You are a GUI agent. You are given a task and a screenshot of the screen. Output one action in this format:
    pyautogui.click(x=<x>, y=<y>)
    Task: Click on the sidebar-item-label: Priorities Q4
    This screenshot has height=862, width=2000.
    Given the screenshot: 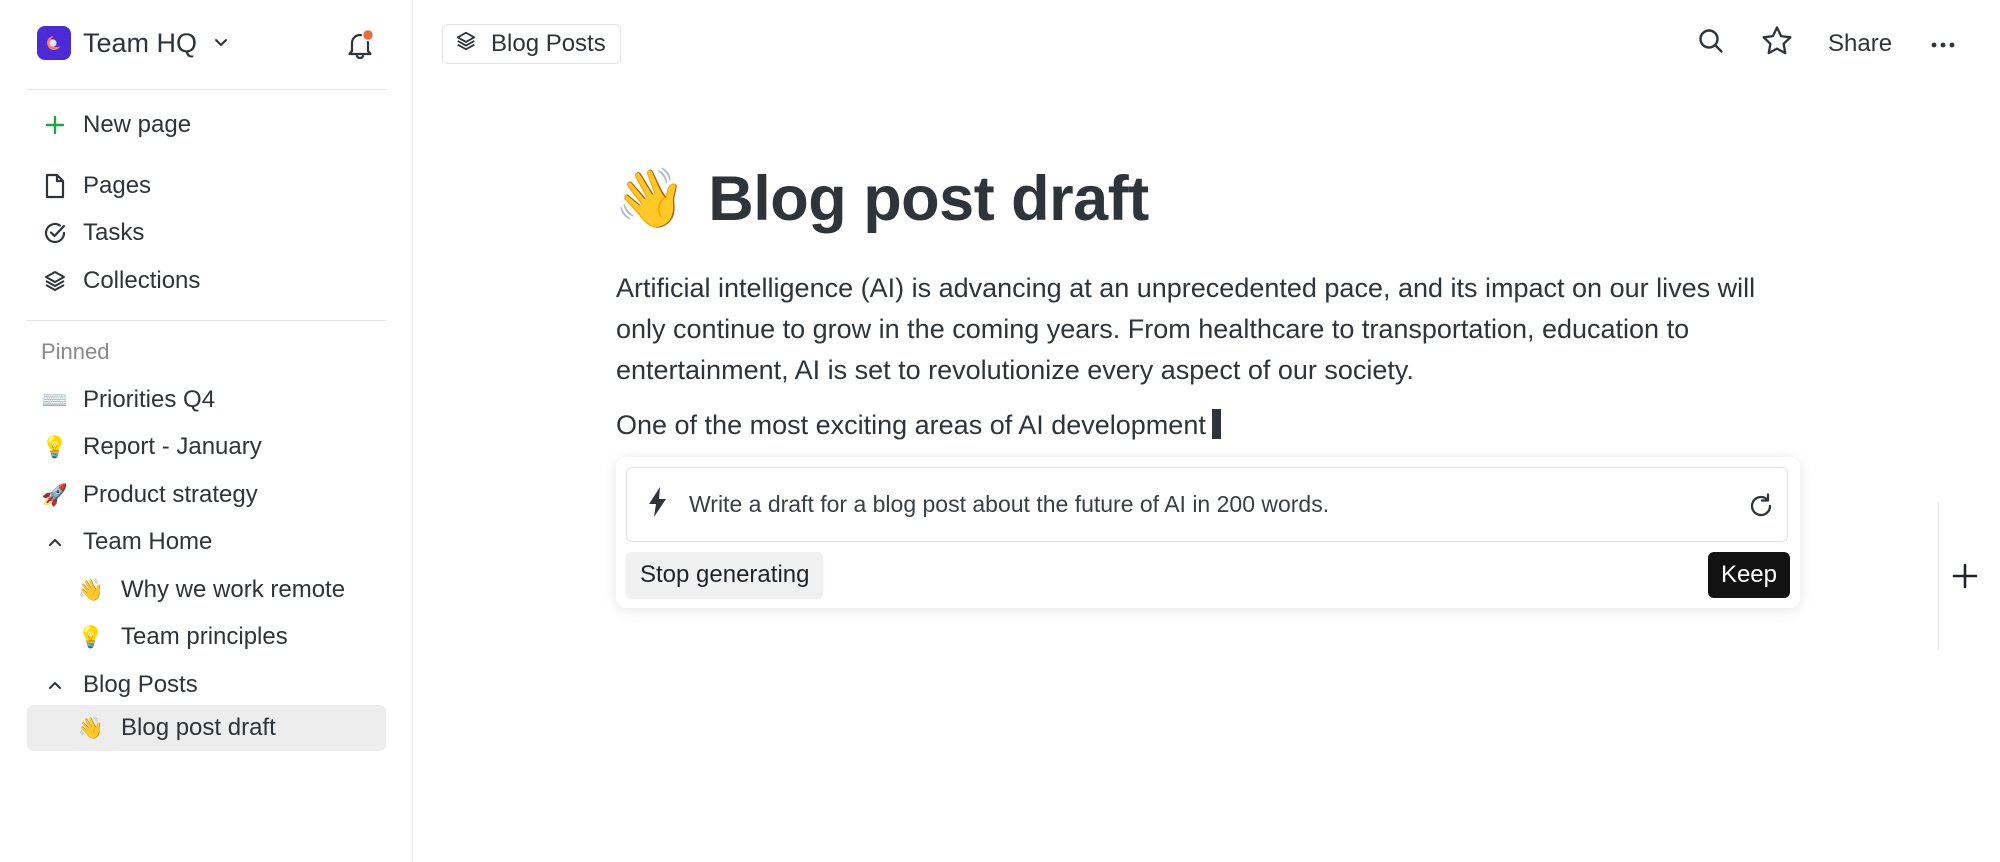 What is the action you would take?
    pyautogui.click(x=149, y=399)
    